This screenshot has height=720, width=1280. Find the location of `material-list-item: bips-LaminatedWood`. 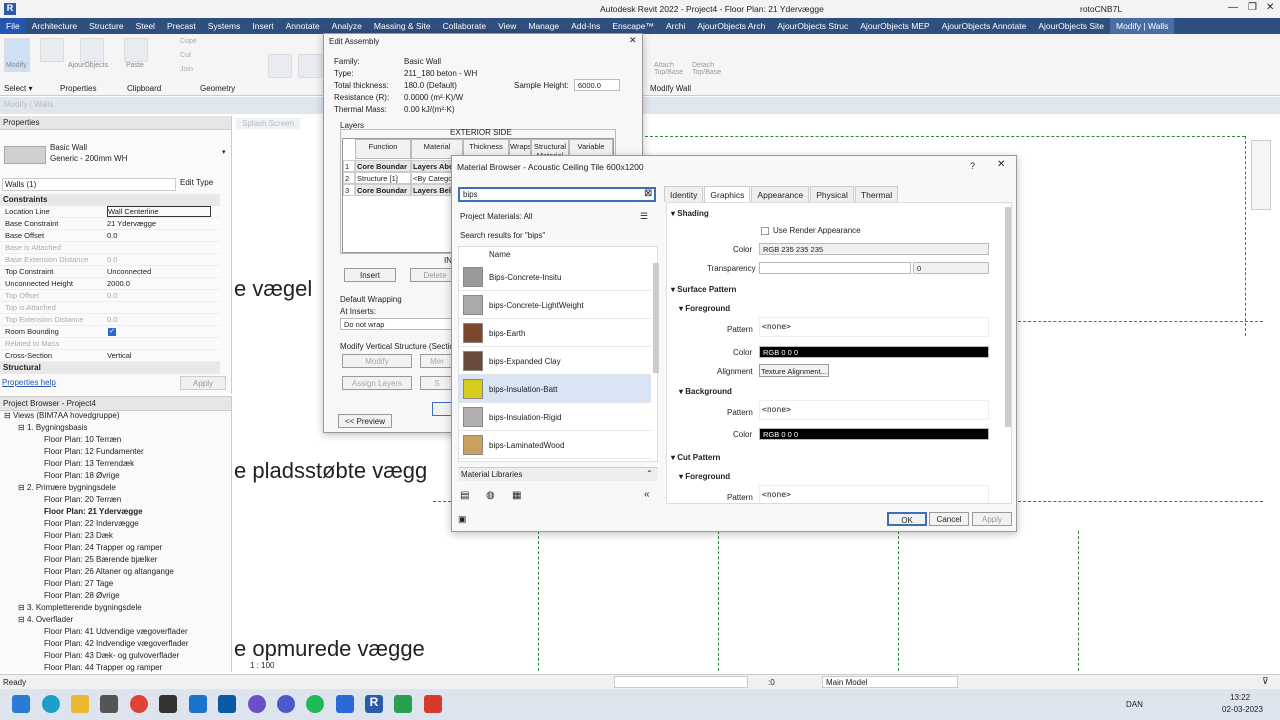

material-list-item: bips-LaminatedWood is located at coordinates (555, 445).